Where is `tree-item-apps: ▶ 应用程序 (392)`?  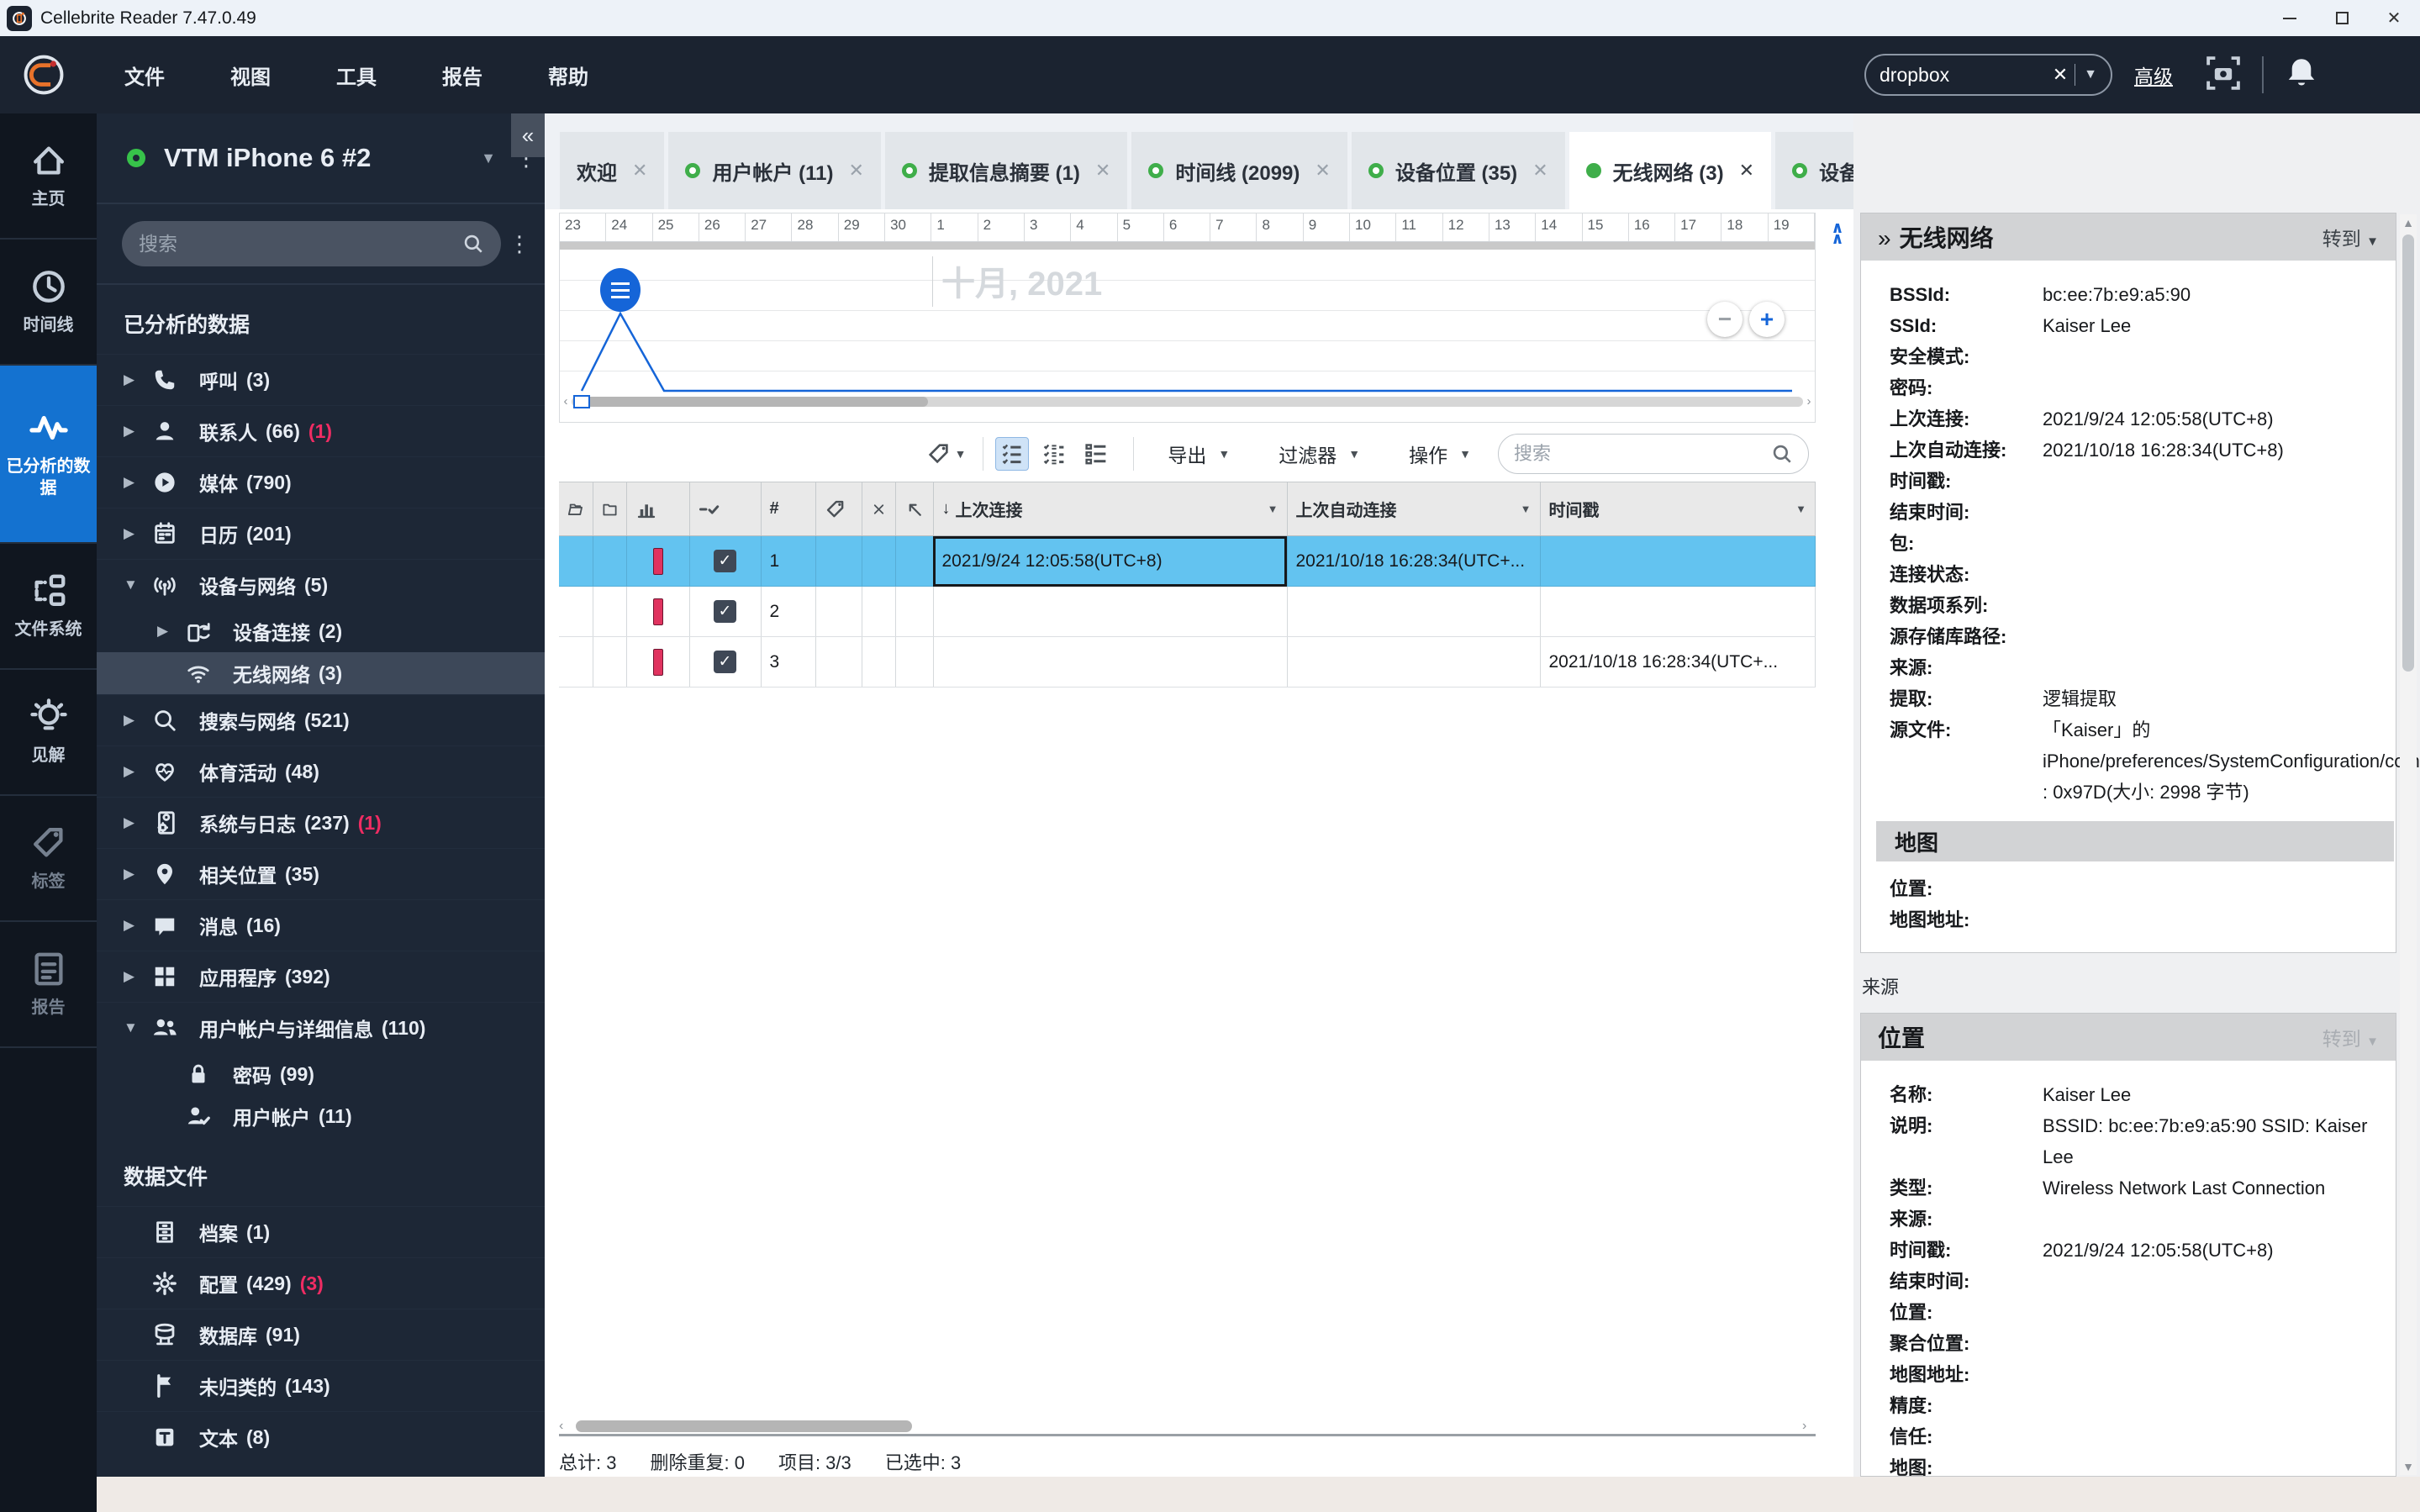
tree-item-apps: ▶ 应用程序 (392) is located at coordinates (321, 977).